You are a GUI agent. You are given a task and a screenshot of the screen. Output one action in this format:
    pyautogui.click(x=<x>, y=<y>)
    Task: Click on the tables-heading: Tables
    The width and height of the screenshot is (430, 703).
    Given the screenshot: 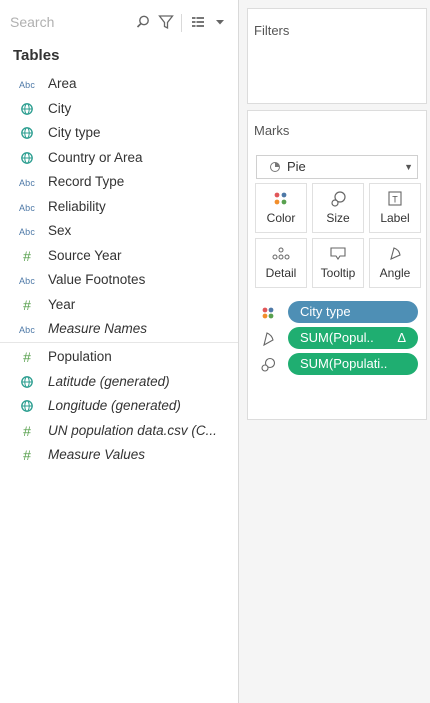 What is the action you would take?
    pyautogui.click(x=36, y=55)
    